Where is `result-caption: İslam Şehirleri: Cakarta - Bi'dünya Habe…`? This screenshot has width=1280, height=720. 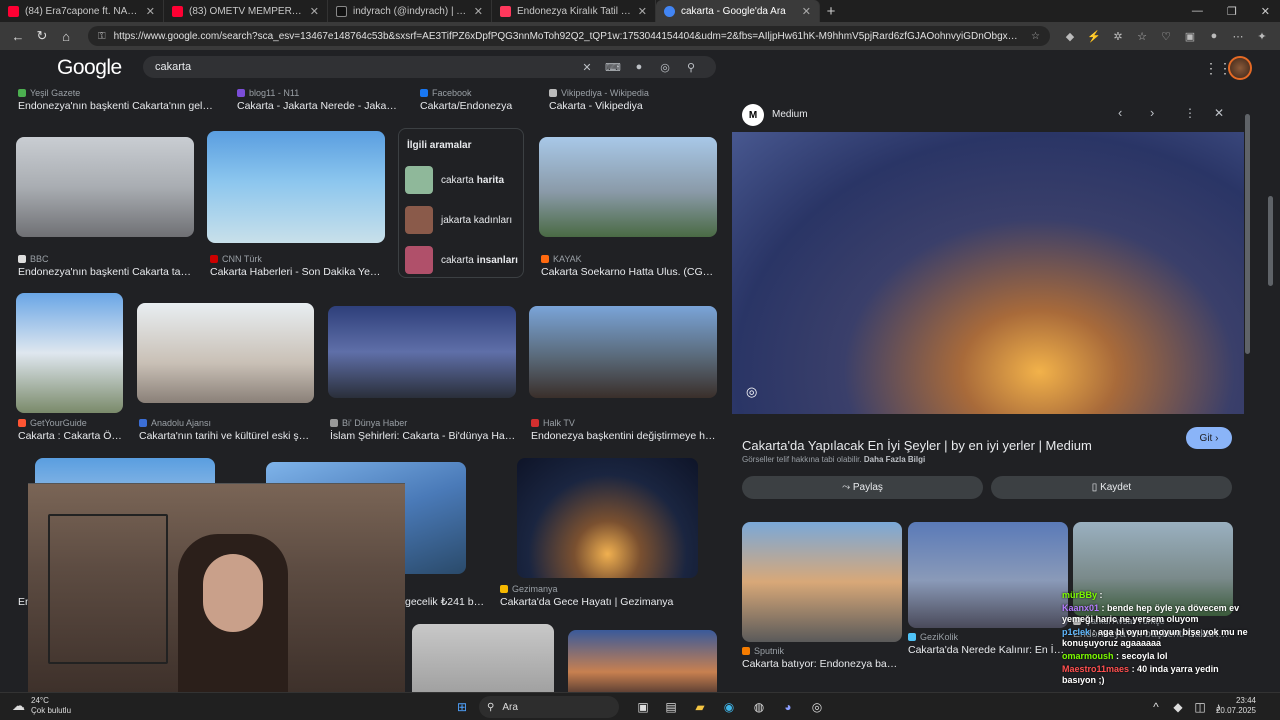 result-caption: İslam Şehirleri: Cakarta - Bi'dünya Habe… is located at coordinates (423, 436).